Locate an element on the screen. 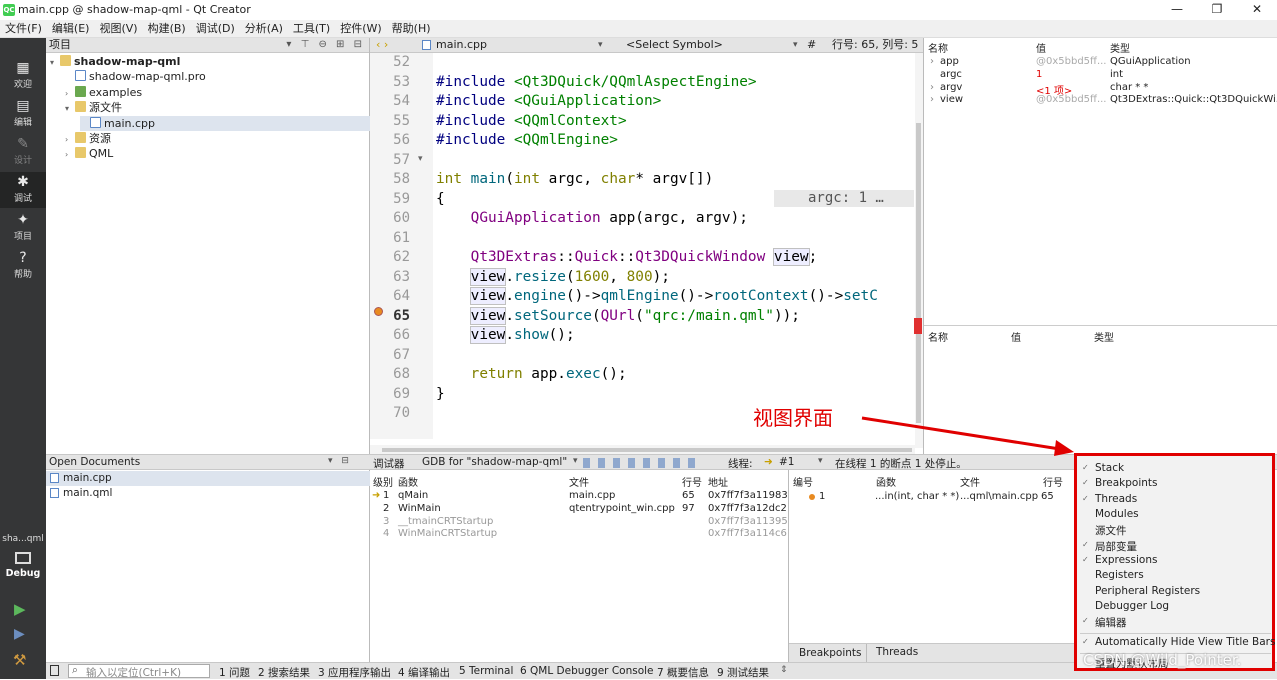 This screenshot has width=1277, height=680. local-name: app is located at coordinates (949, 61).